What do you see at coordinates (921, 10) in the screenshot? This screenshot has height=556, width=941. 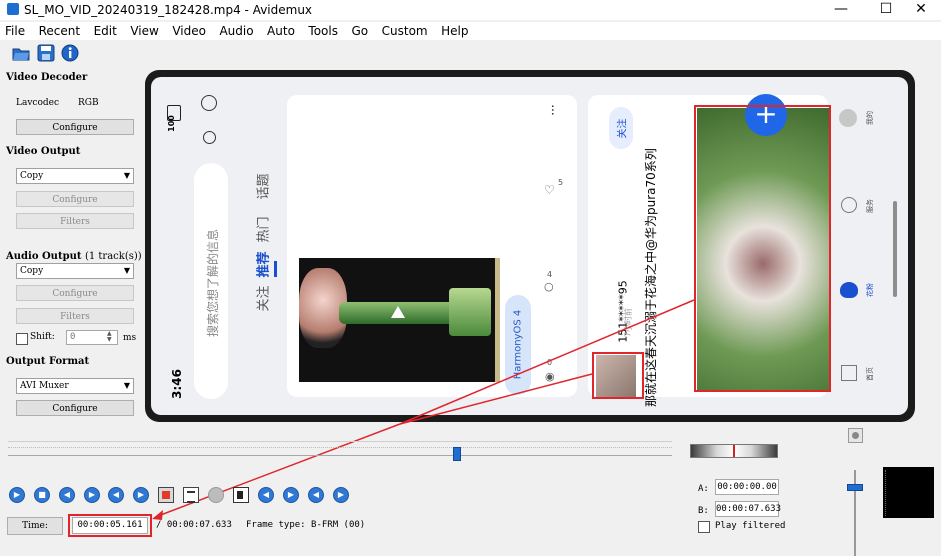 I see `close-button: ✕` at bounding box center [921, 10].